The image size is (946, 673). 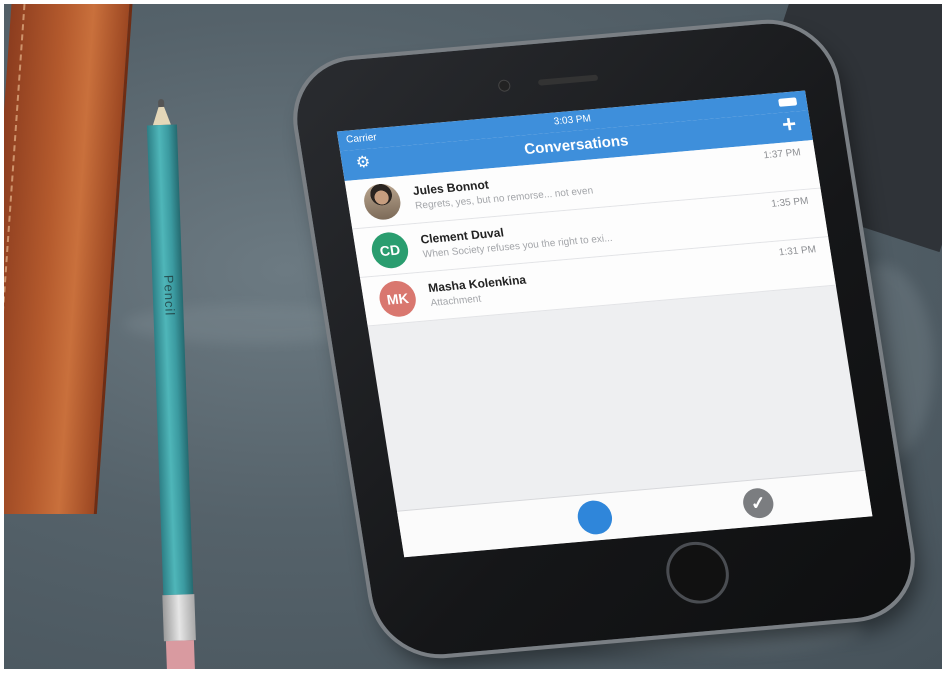 I want to click on home-button, so click(x=697, y=573).